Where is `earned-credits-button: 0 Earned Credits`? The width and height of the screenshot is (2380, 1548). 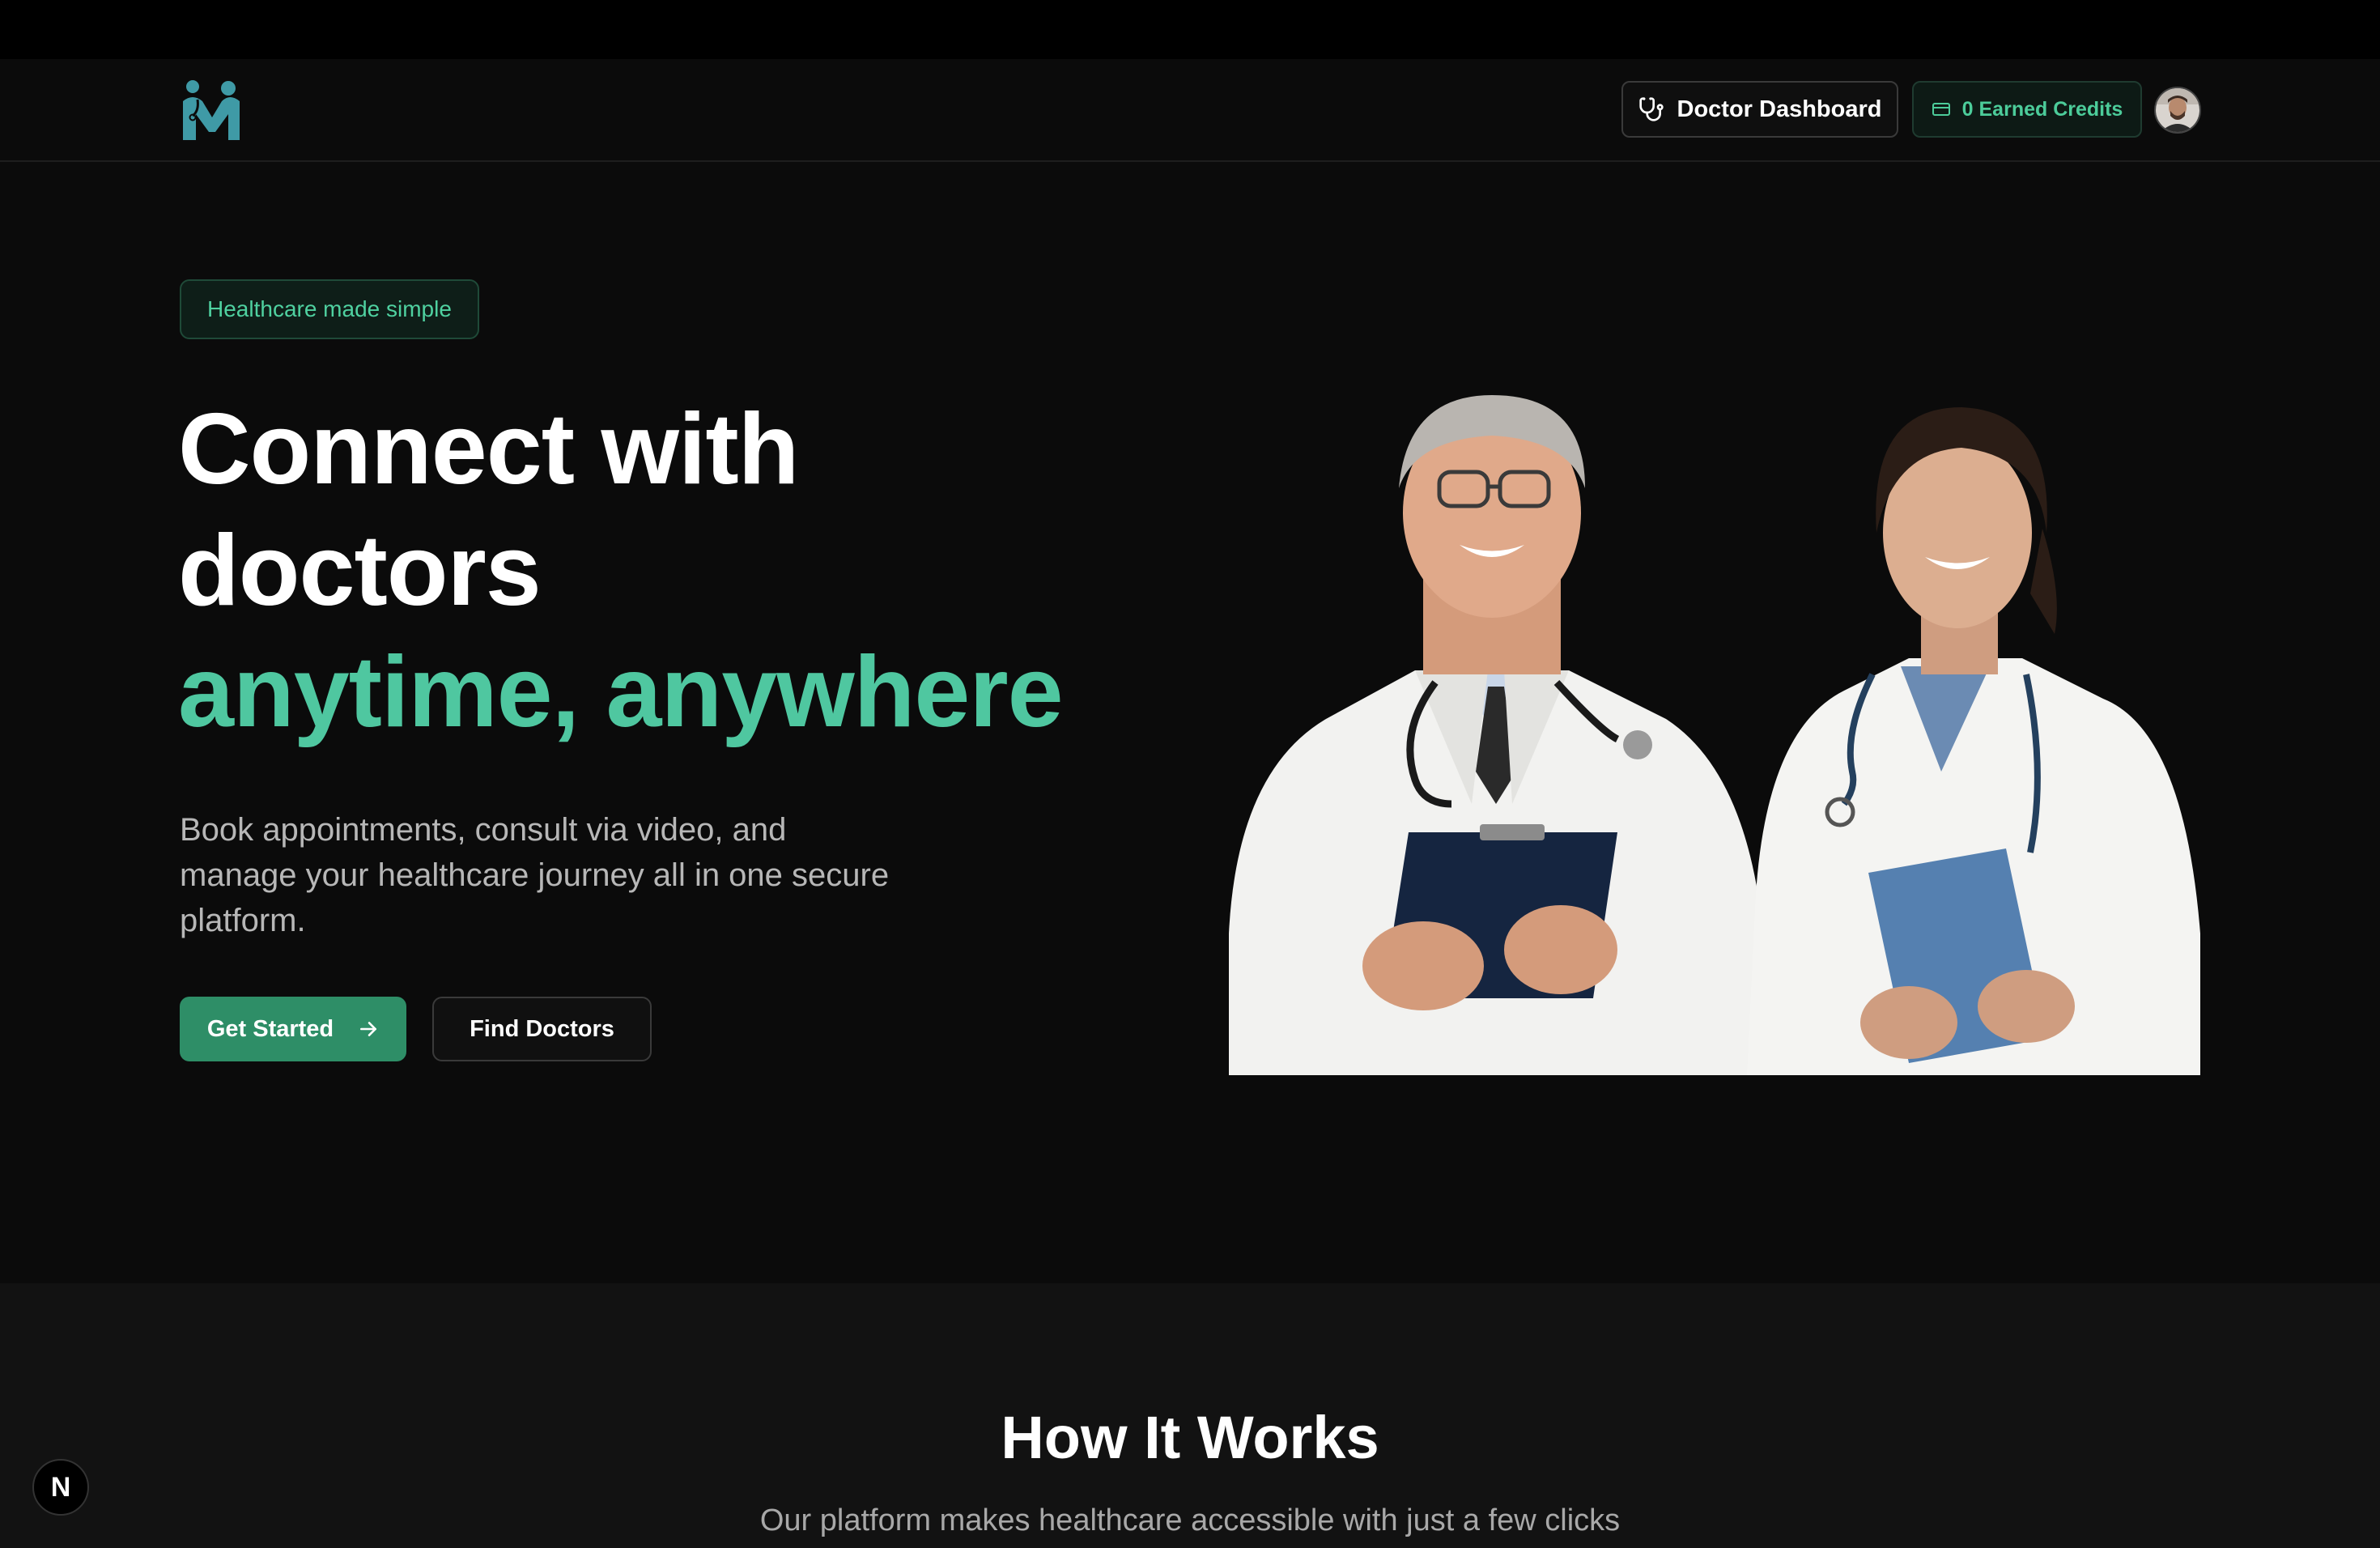 earned-credits-button: 0 Earned Credits is located at coordinates (2027, 109).